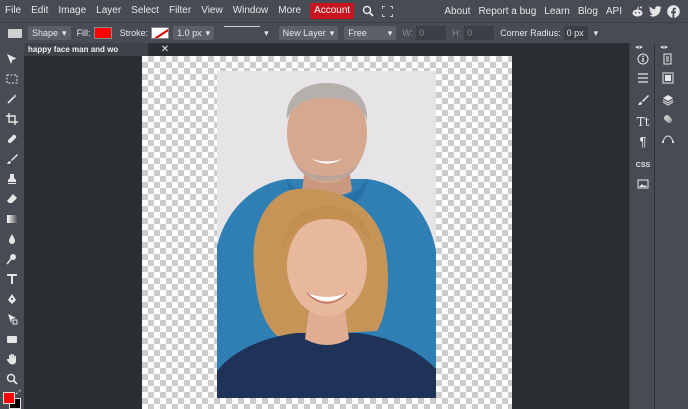 The height and width of the screenshot is (409, 688). Describe the element at coordinates (668, 119) in the screenshot. I see `channels-icon` at that location.